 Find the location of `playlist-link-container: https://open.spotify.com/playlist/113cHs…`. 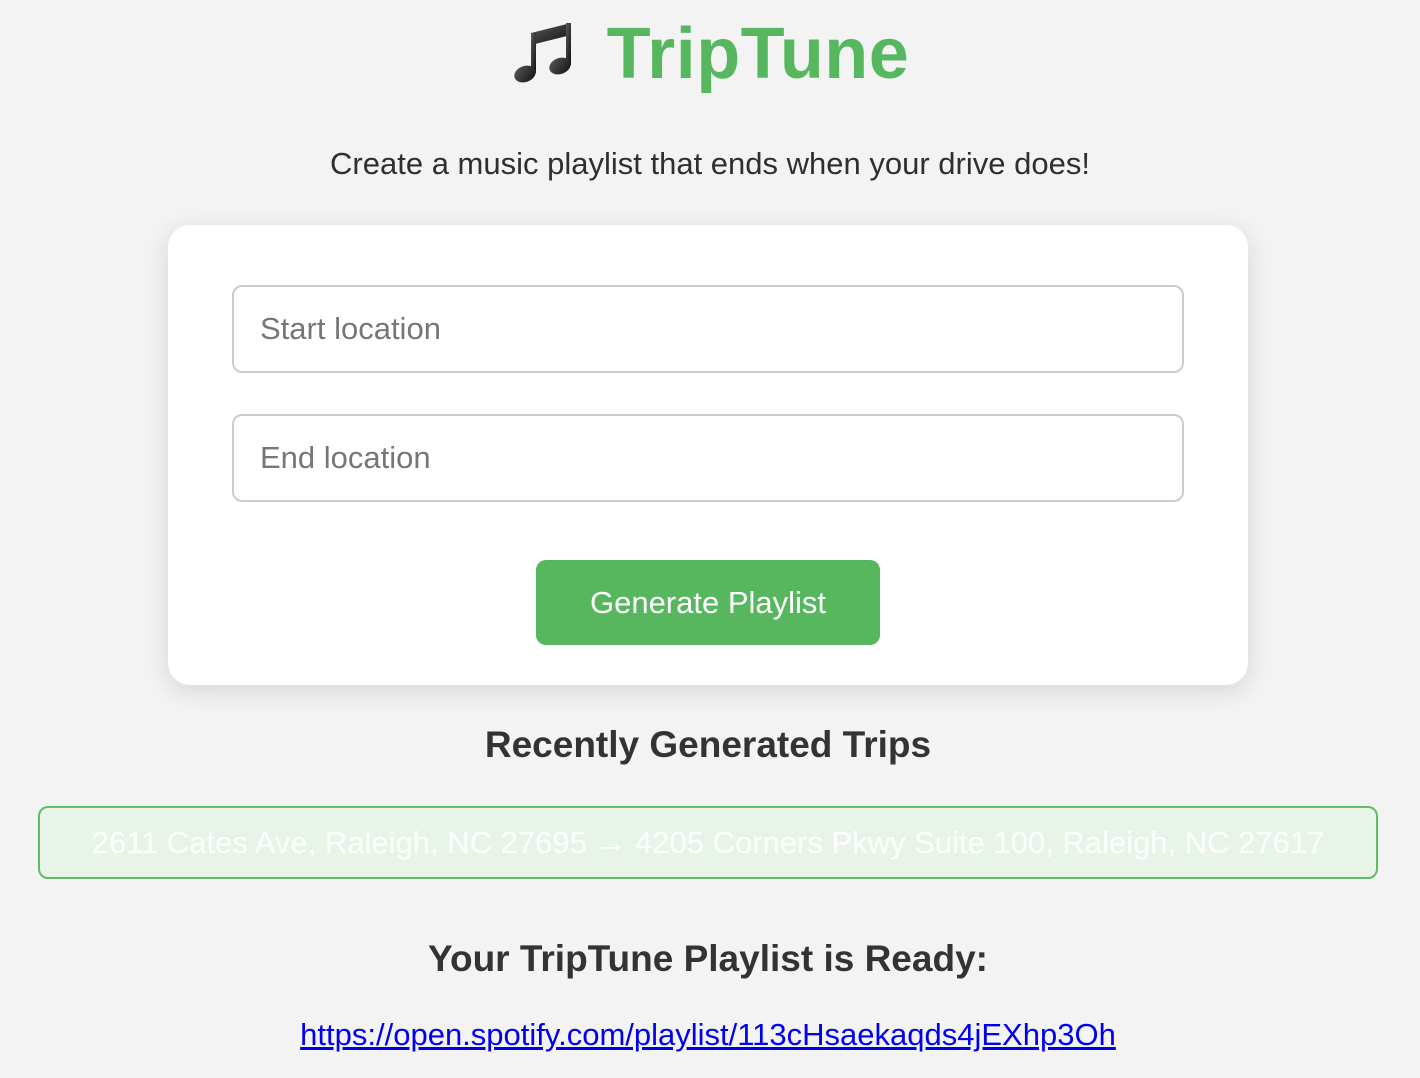

playlist-link-container: https://open.spotify.com/playlist/113cHs… is located at coordinates (708, 1035).